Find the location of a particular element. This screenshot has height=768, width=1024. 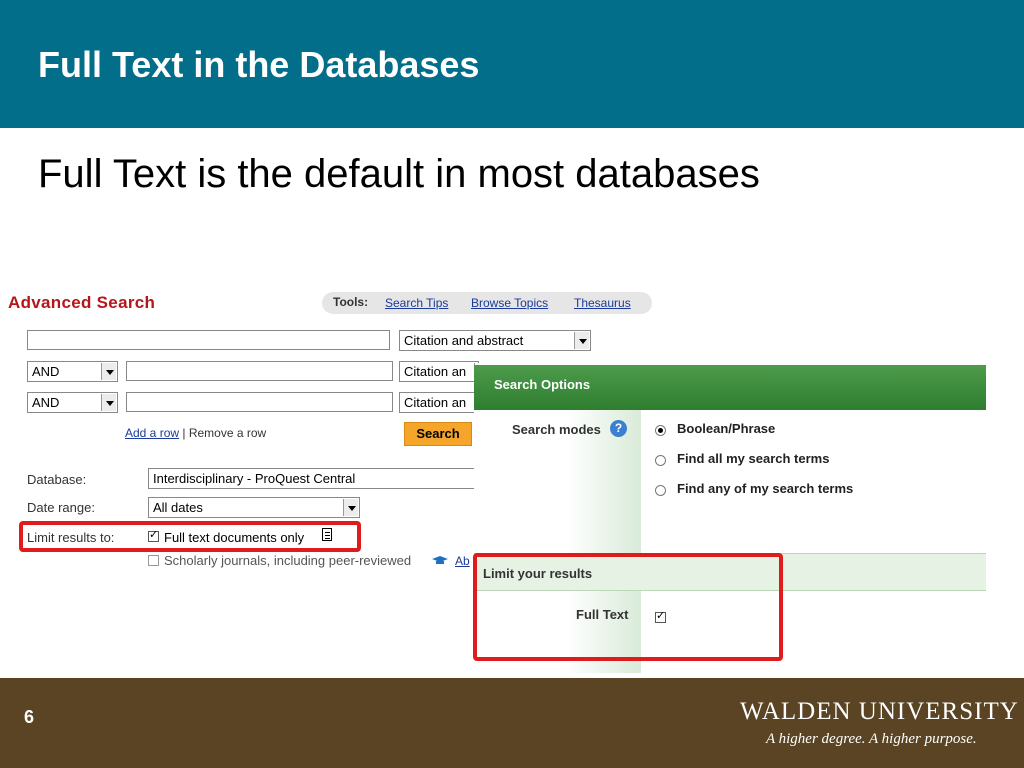

radio-find-any-terms is located at coordinates (660, 490).